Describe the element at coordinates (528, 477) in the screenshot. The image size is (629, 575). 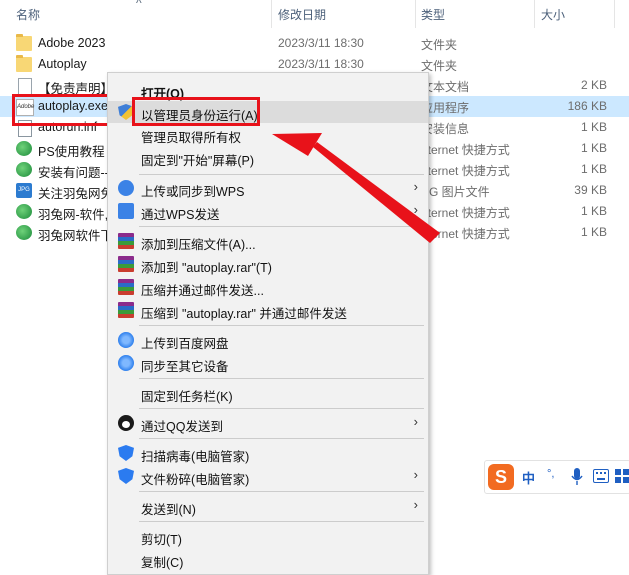
I see `ime-language-toggle: 中` at that location.